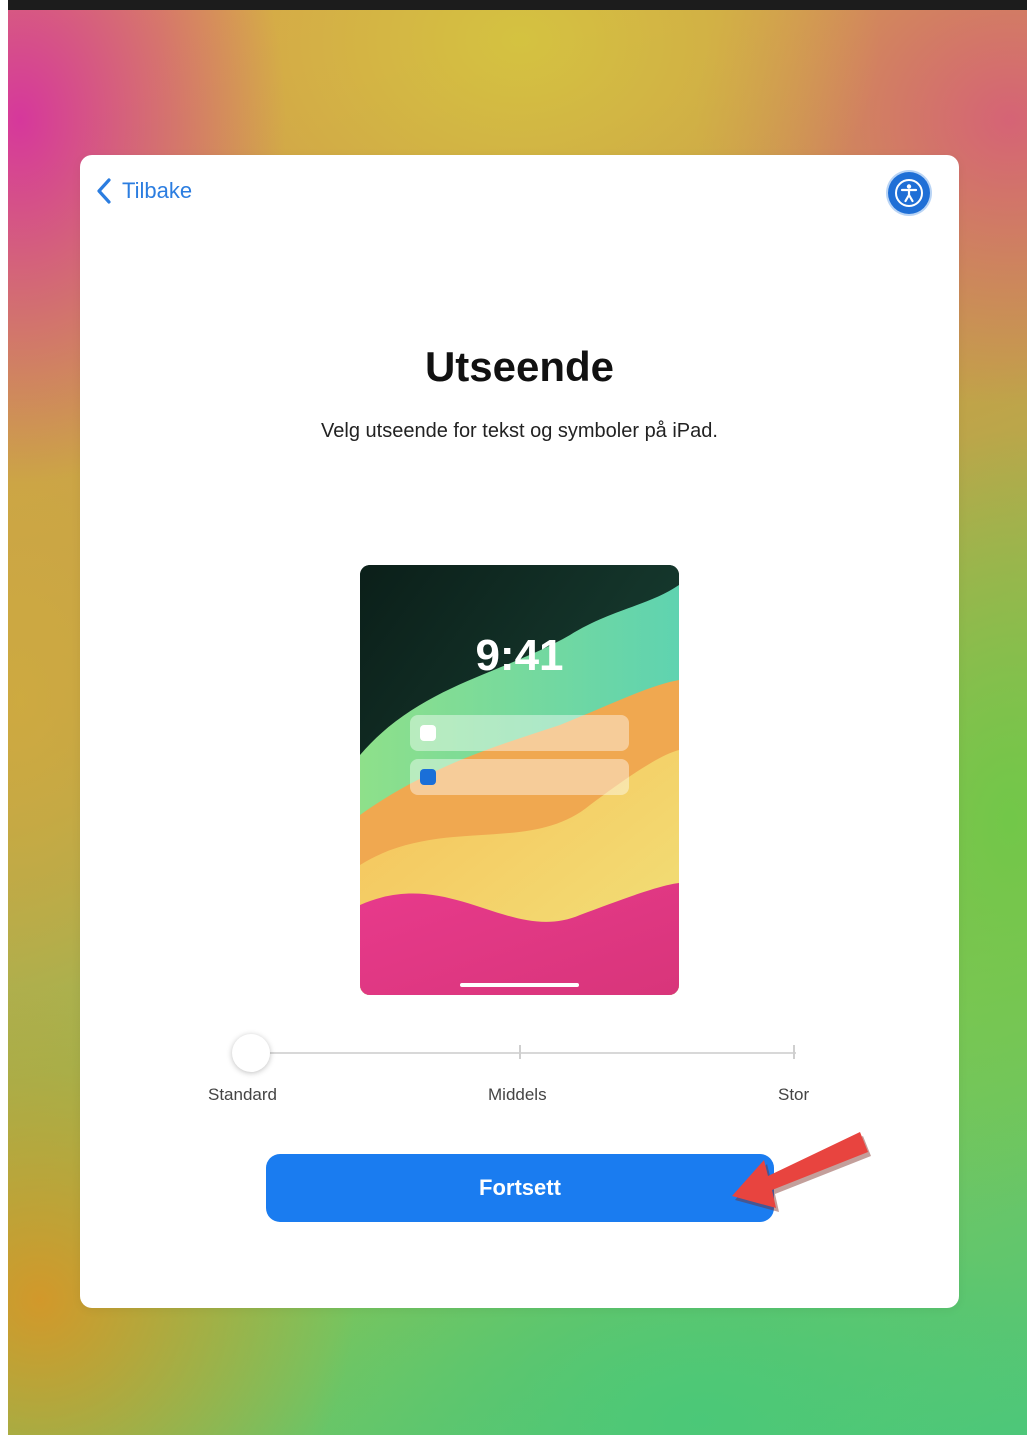 The width and height of the screenshot is (1027, 1439). Describe the element at coordinates (519, 985) in the screenshot. I see `home-indicator` at that location.